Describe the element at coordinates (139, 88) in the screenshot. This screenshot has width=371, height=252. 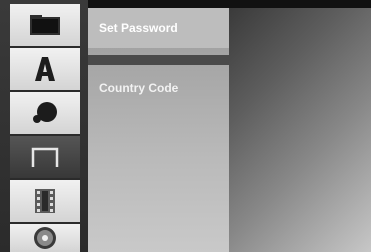
I see `menu-item-label: Country Code` at that location.